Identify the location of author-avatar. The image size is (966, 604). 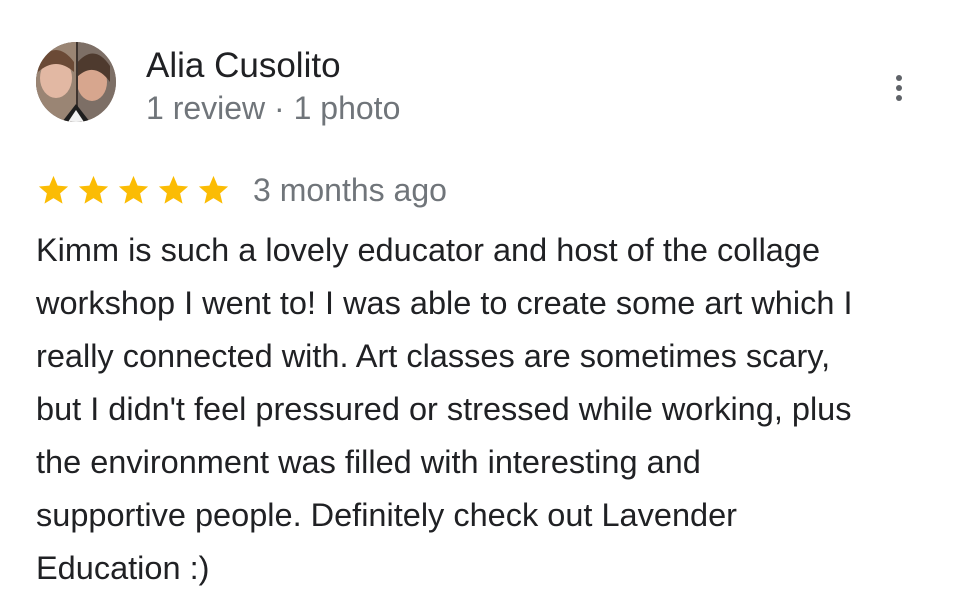
(76, 82).